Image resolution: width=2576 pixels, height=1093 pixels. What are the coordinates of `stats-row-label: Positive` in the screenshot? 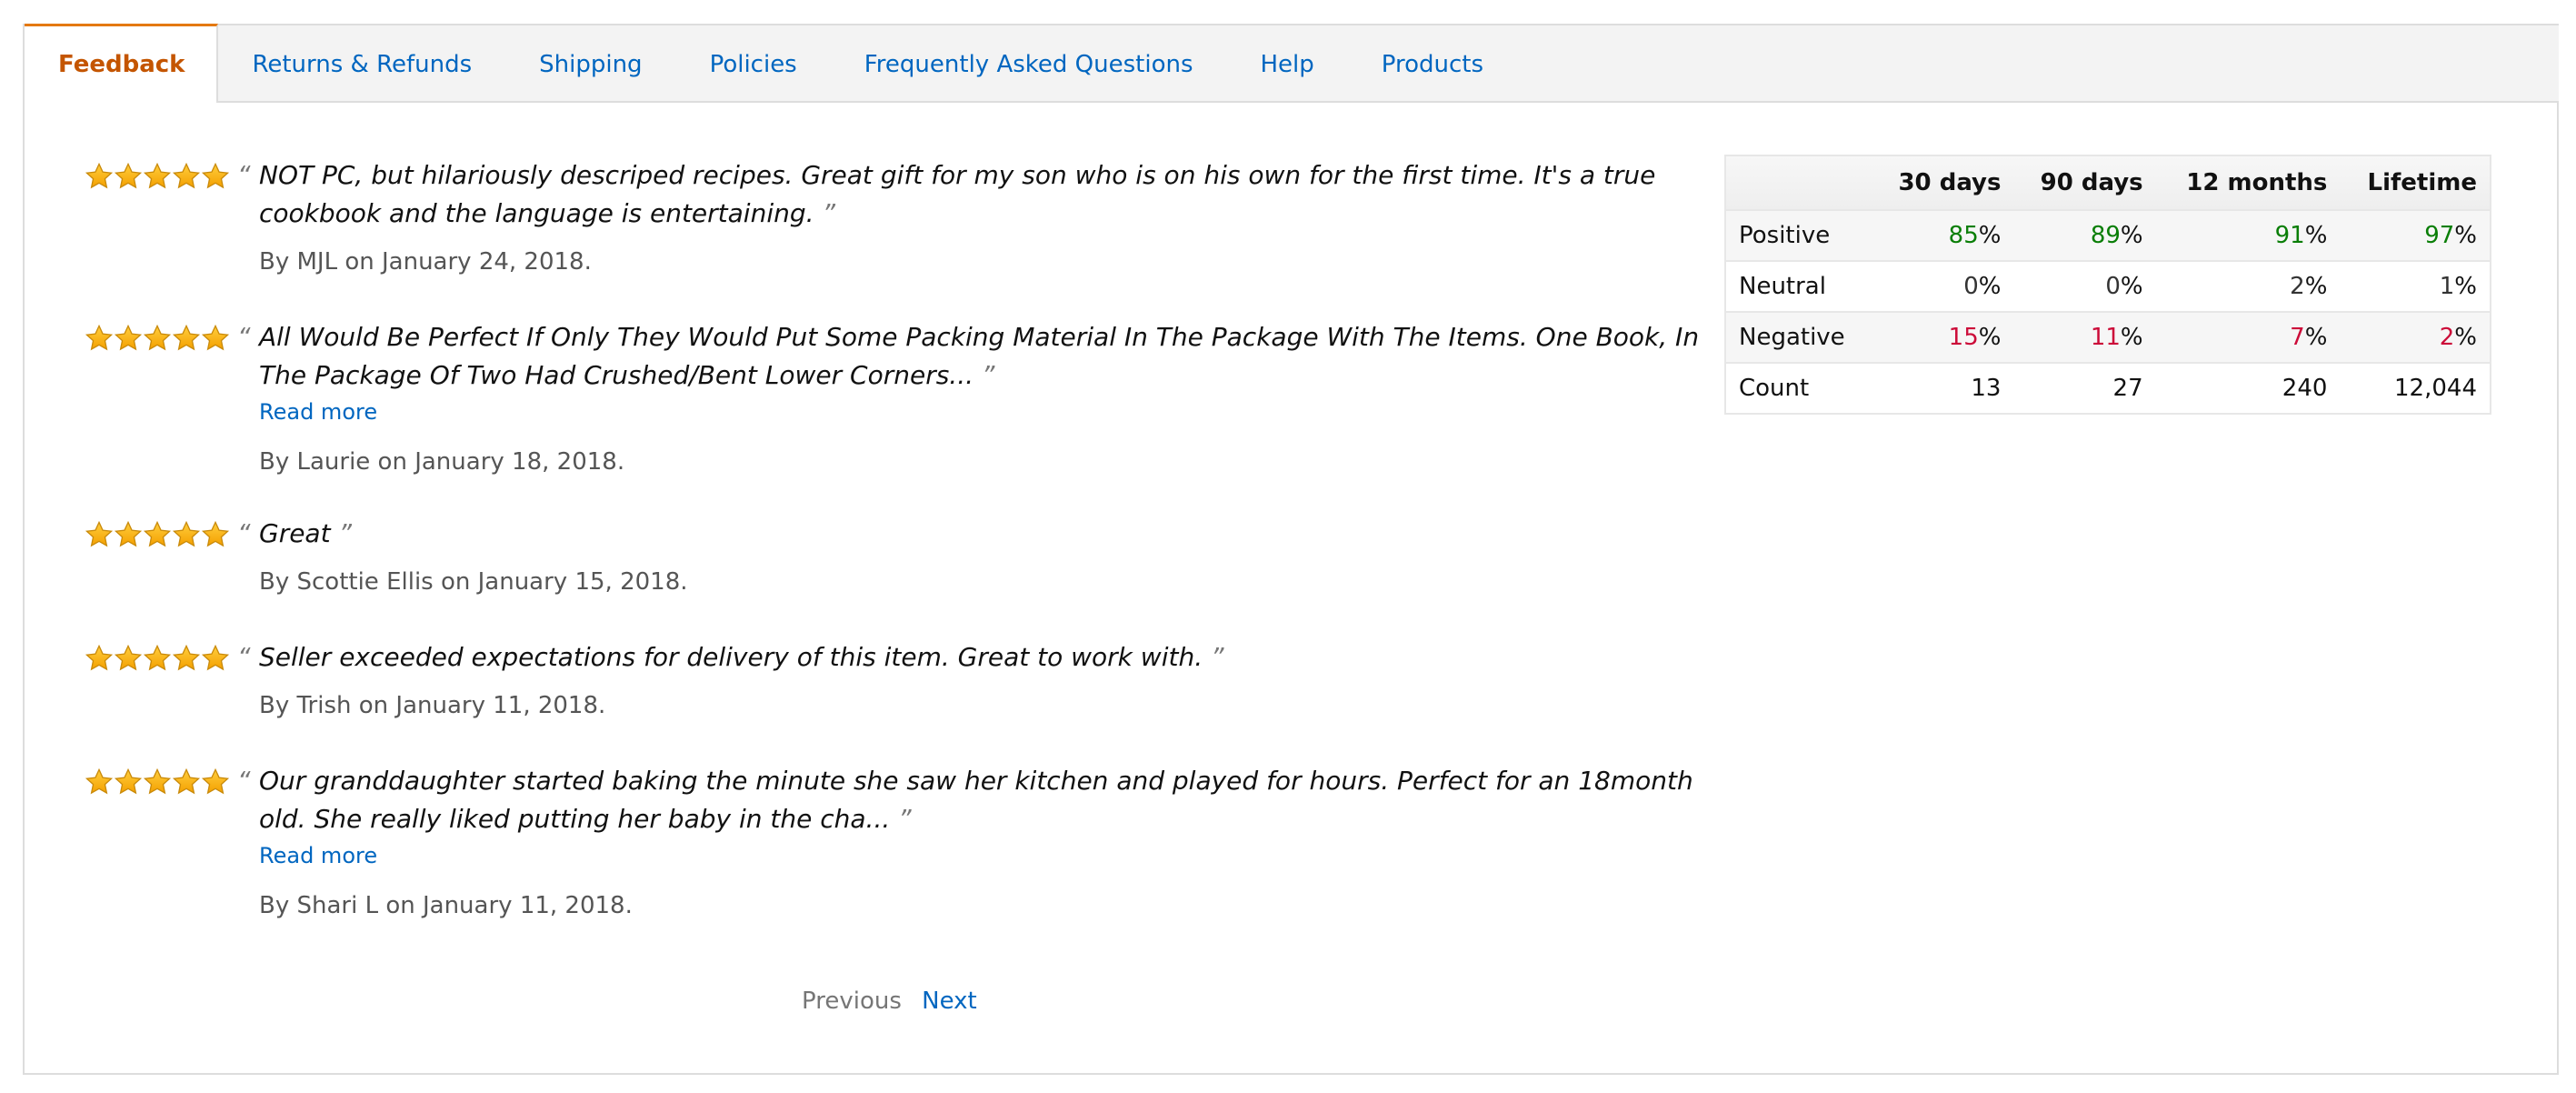 It's located at (1798, 235).